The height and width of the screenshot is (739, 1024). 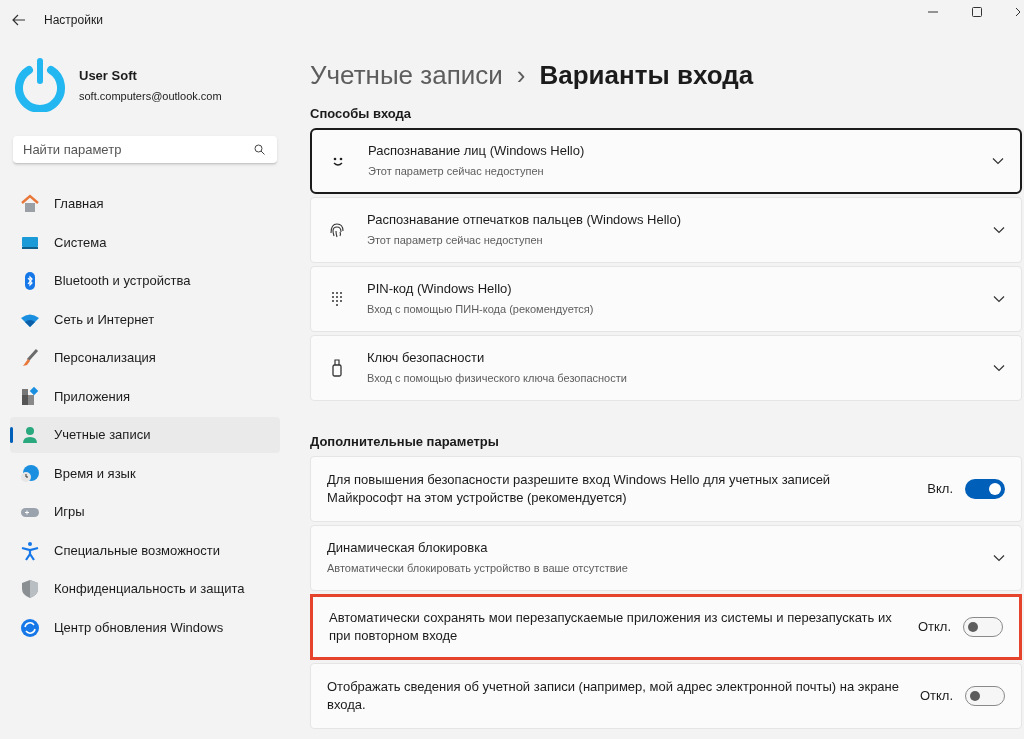 I want to click on section-heading: Дополнительные параметры, so click(x=405, y=442).